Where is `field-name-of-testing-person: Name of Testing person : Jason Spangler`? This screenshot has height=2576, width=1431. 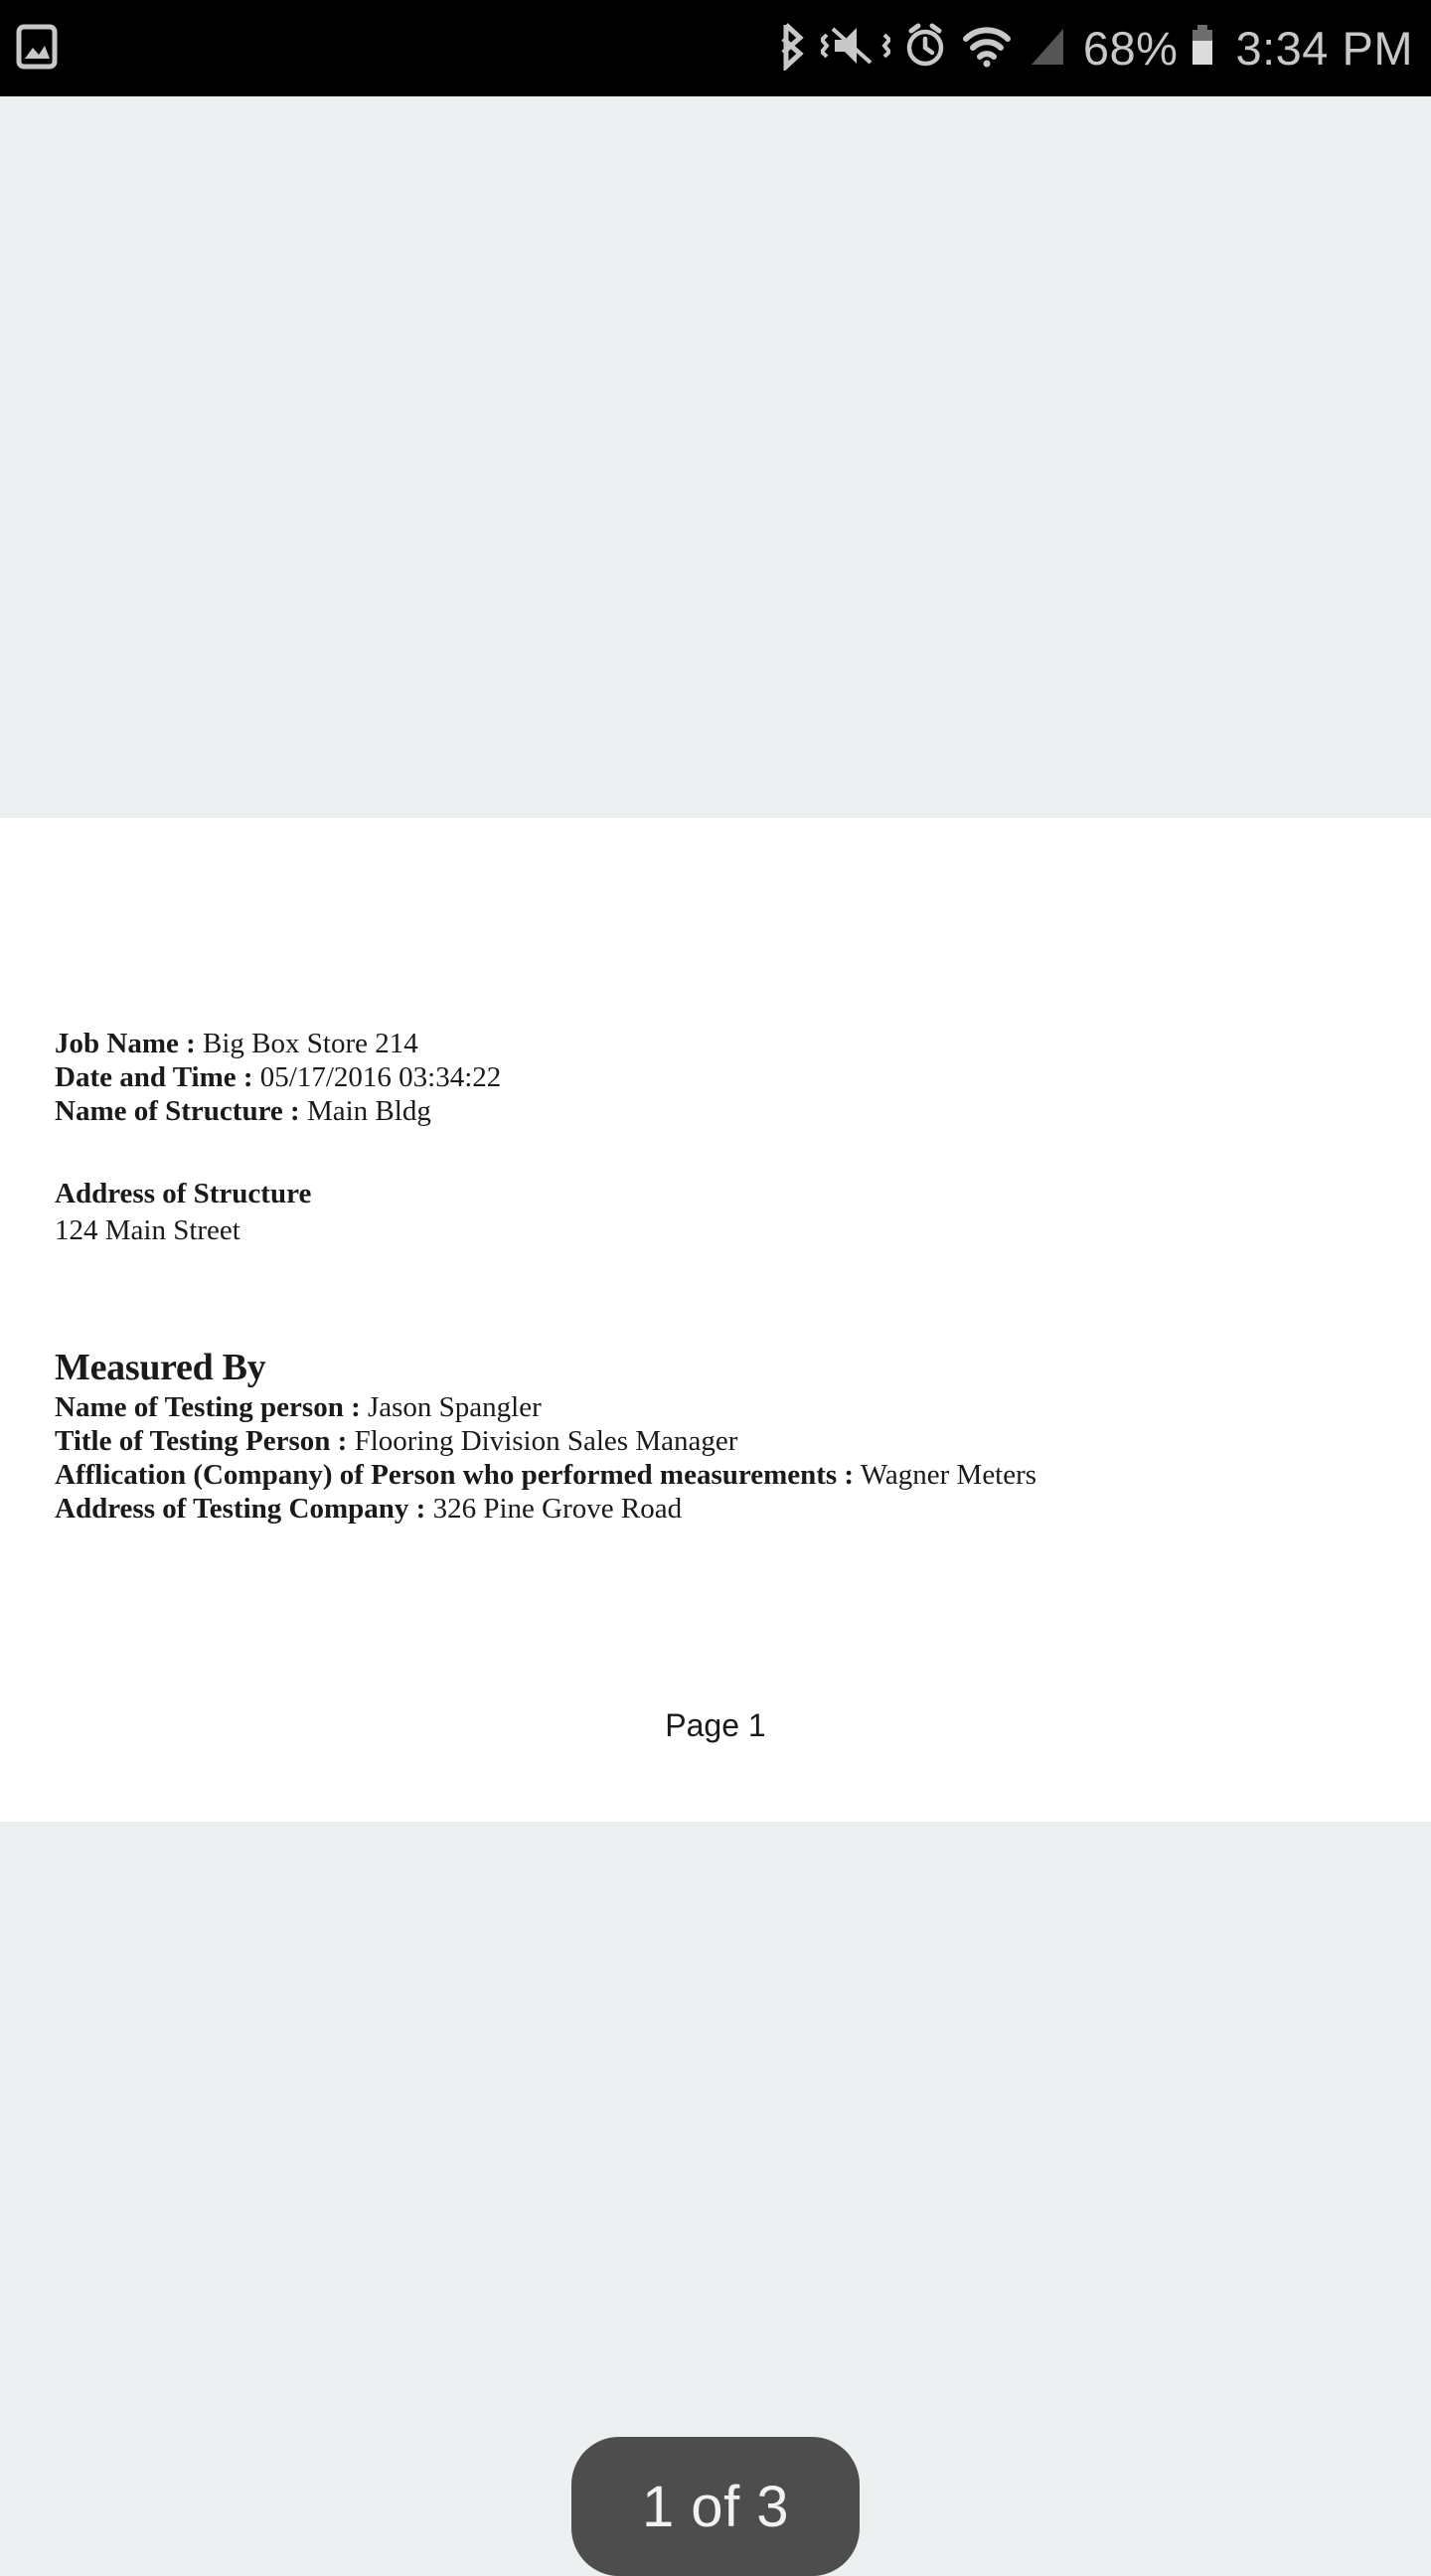
field-name-of-testing-person: Name of Testing person : Jason Spangler is located at coordinates (723, 1407).